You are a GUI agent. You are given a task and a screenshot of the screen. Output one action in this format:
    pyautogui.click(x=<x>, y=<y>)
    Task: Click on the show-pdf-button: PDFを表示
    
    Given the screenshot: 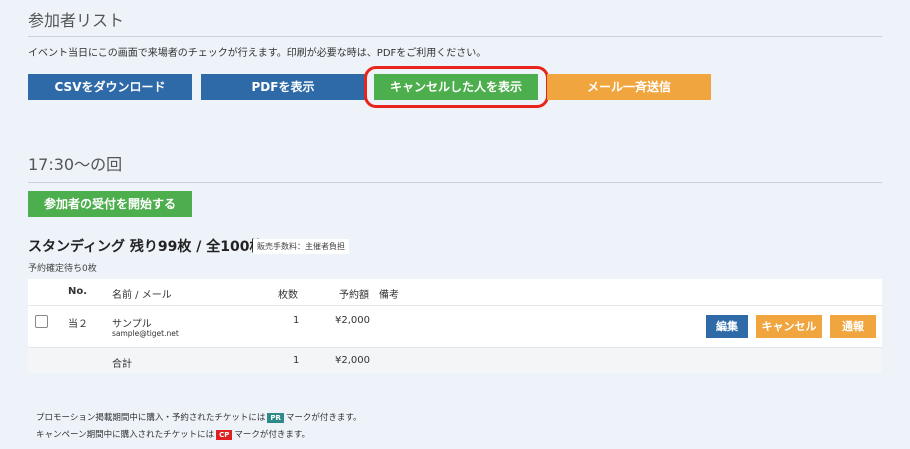 What is the action you would take?
    pyautogui.click(x=283, y=87)
    